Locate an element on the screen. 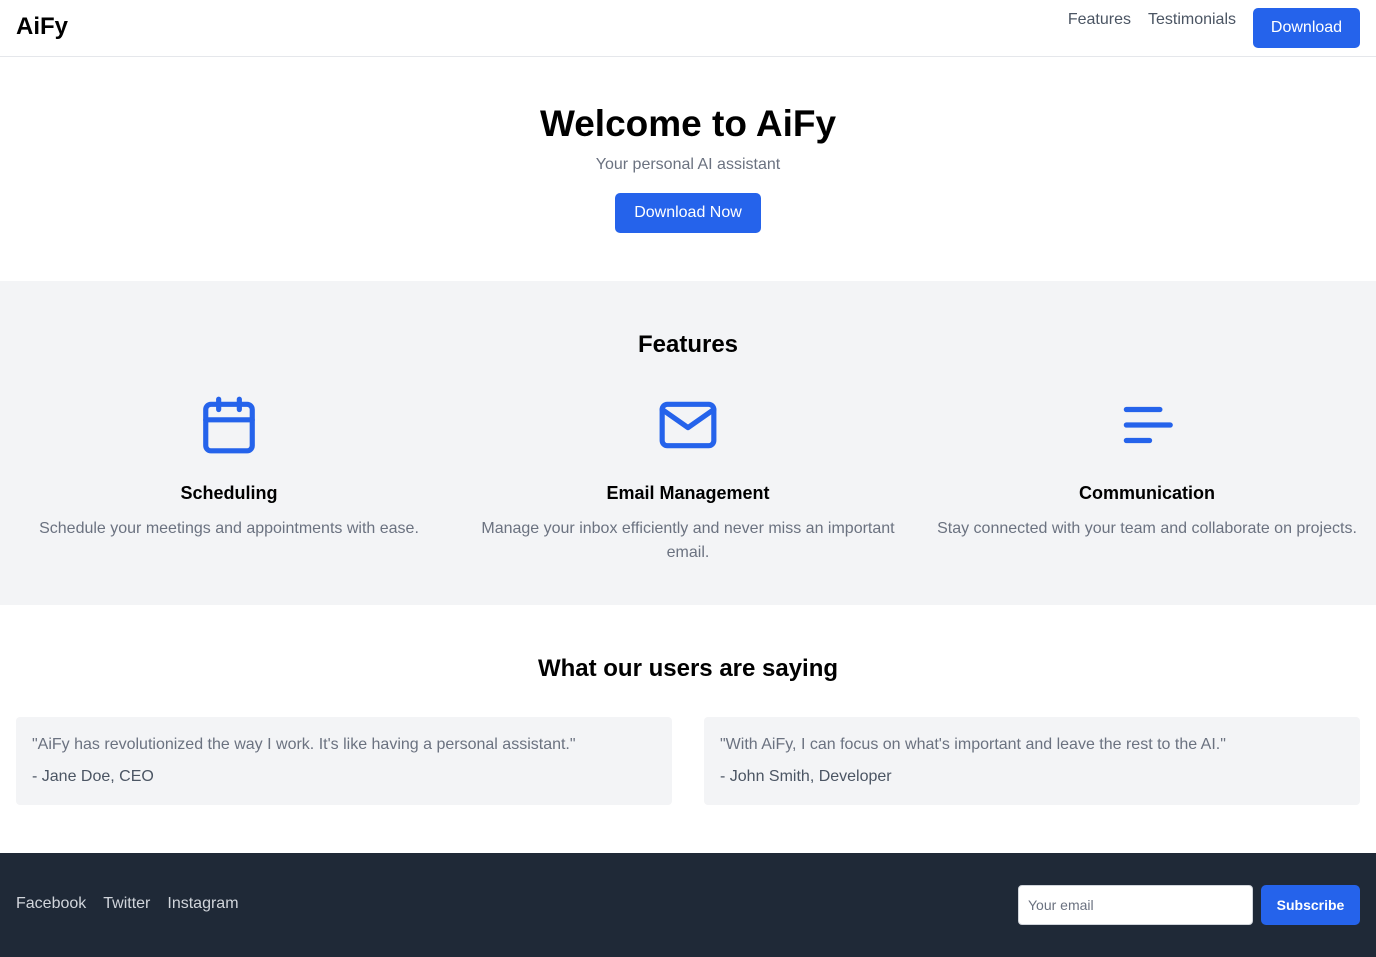  site-footer: Facebook Twitter Instagram Subscribe is located at coordinates (688, 905).